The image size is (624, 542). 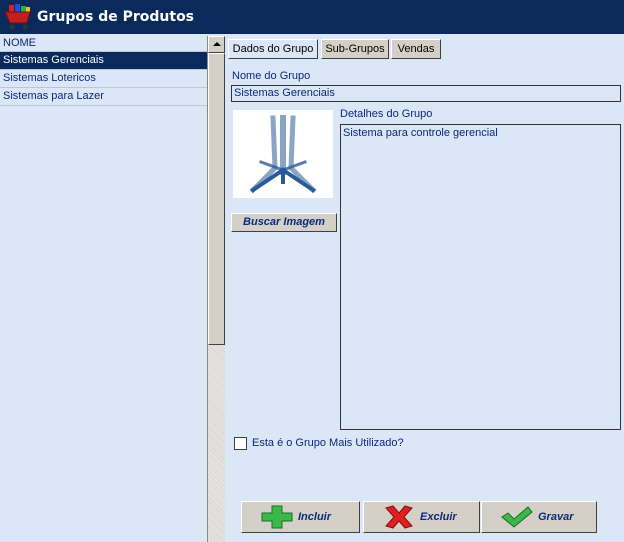 What do you see at coordinates (103, 44) in the screenshot?
I see `list-header-nome: NOME` at bounding box center [103, 44].